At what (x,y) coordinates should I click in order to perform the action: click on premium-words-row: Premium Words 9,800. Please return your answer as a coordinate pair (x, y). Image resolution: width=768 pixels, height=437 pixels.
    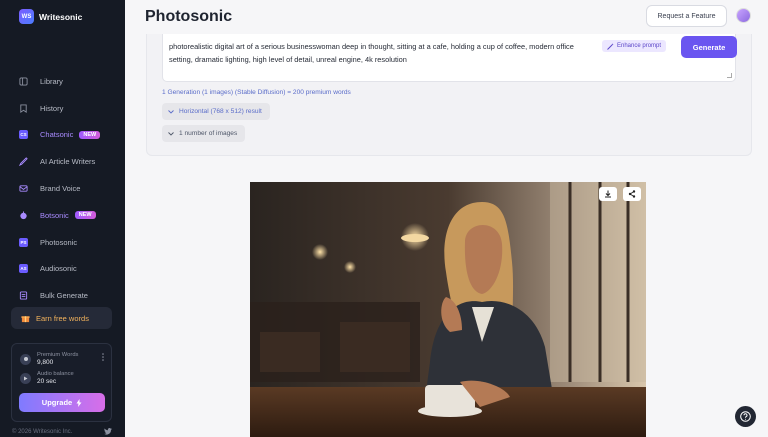
    Looking at the image, I should click on (49, 359).